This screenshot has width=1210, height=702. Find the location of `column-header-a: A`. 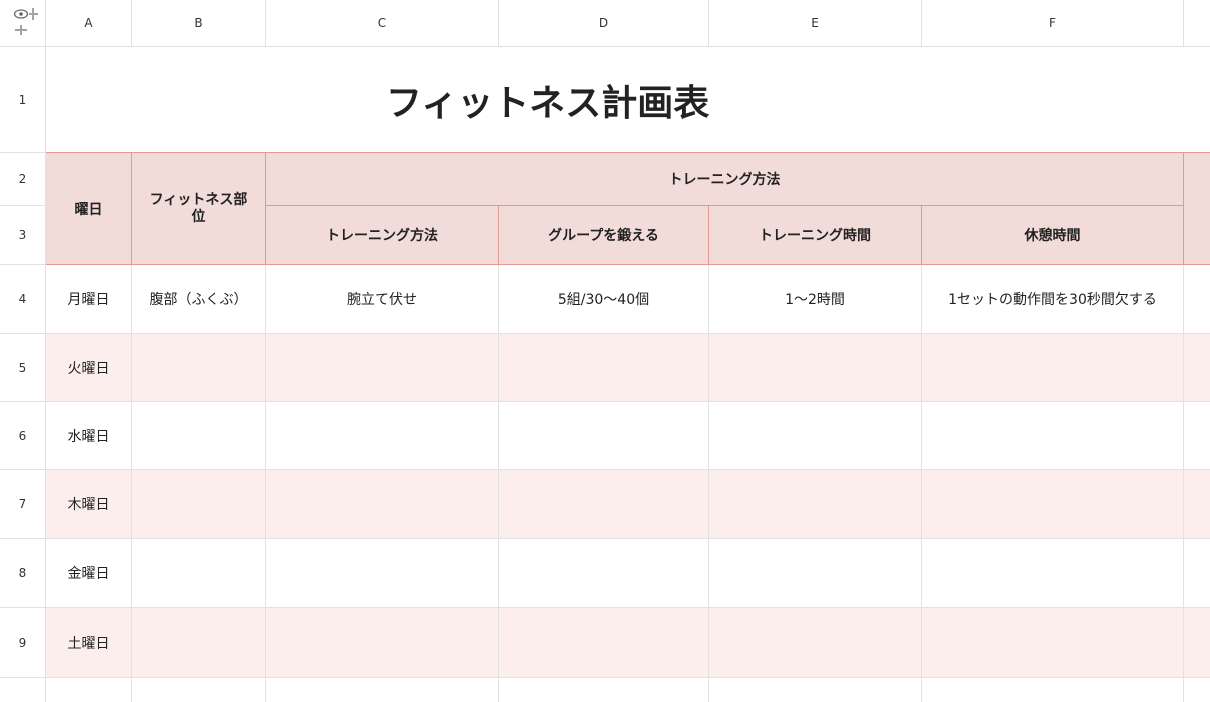

column-header-a: A is located at coordinates (89, 23).